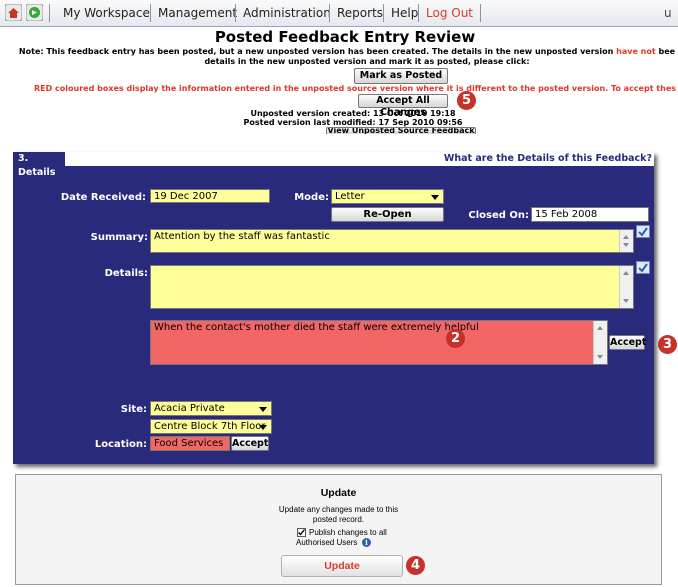  Describe the element at coordinates (404, 13) in the screenshot. I see `nav-help: Help` at that location.